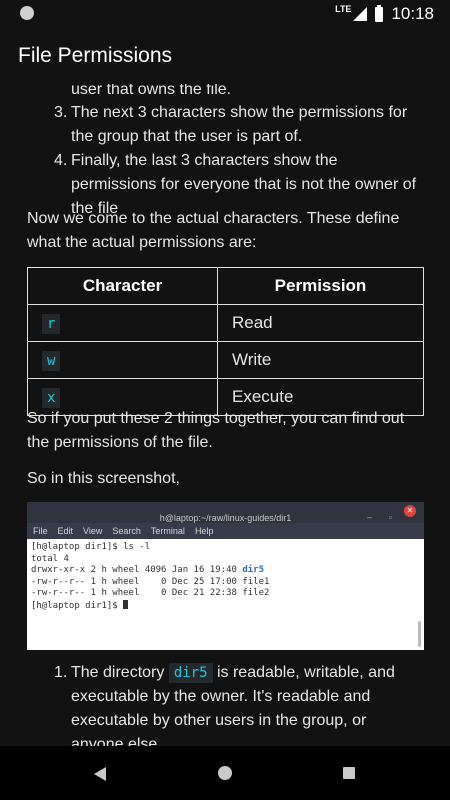 This screenshot has height=800, width=450. What do you see at coordinates (50, 558) in the screenshot?
I see `terminal-line: total 4` at bounding box center [50, 558].